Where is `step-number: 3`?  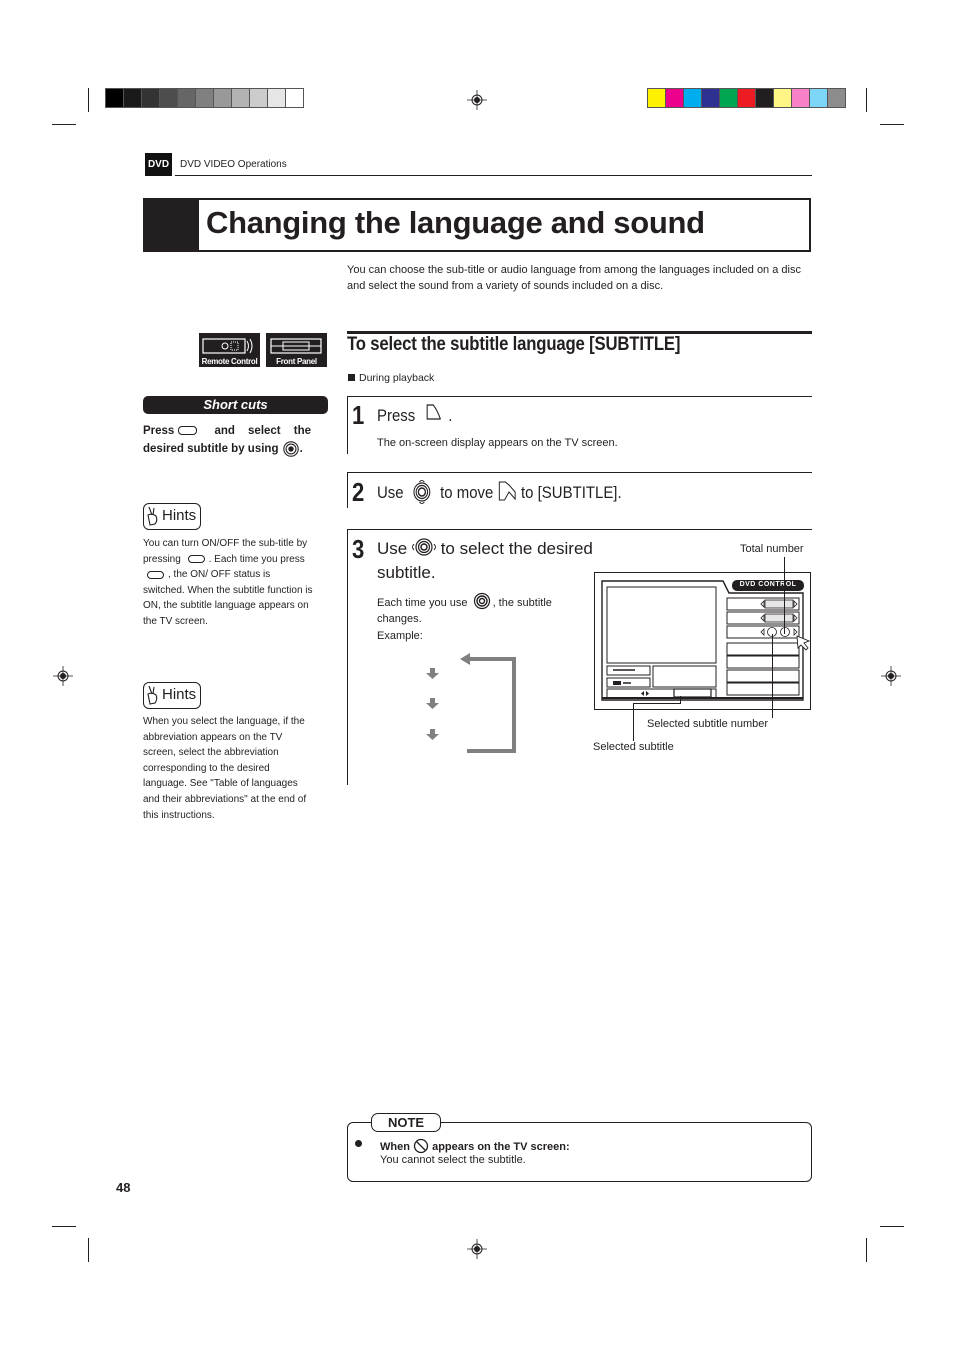
step-number: 3 is located at coordinates (358, 549).